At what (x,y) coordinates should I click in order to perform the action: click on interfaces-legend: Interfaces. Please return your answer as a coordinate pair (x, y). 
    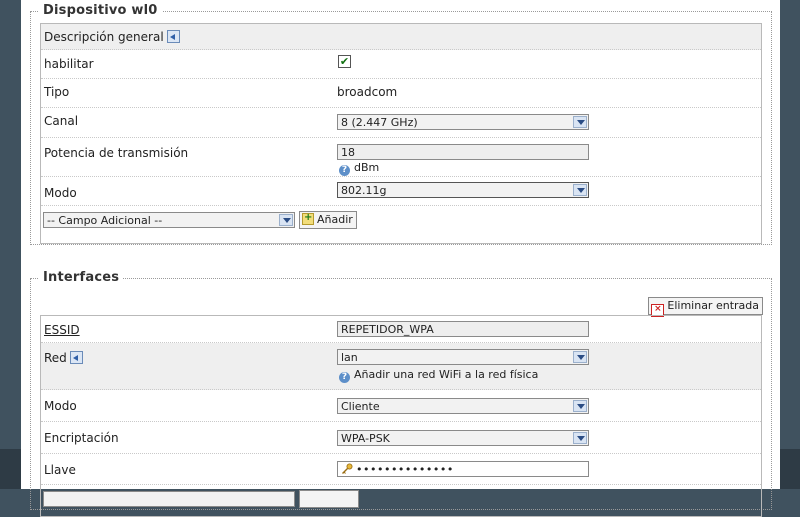
    Looking at the image, I should click on (81, 277).